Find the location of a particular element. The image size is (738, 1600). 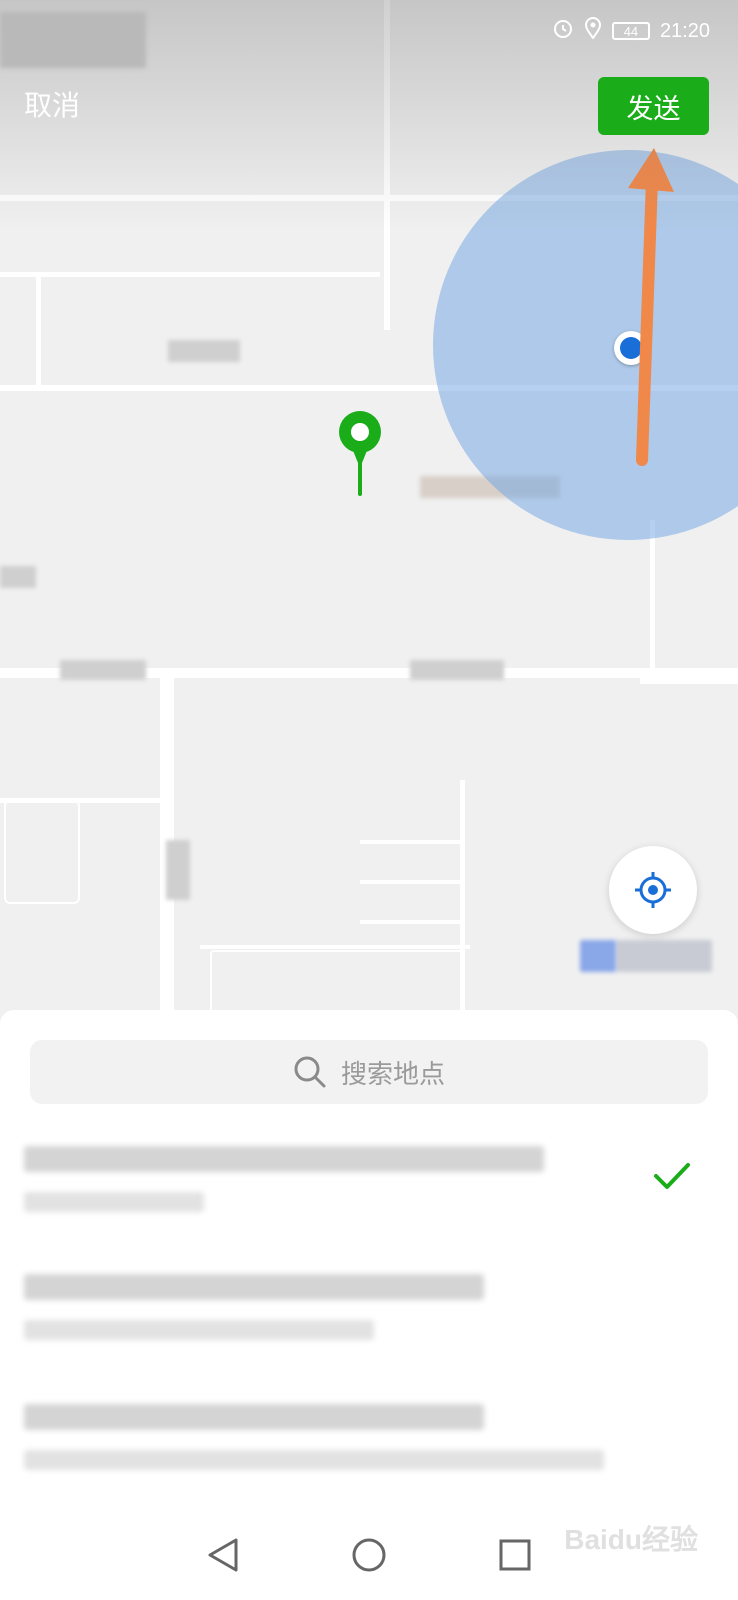

search-icon is located at coordinates (310, 1072).